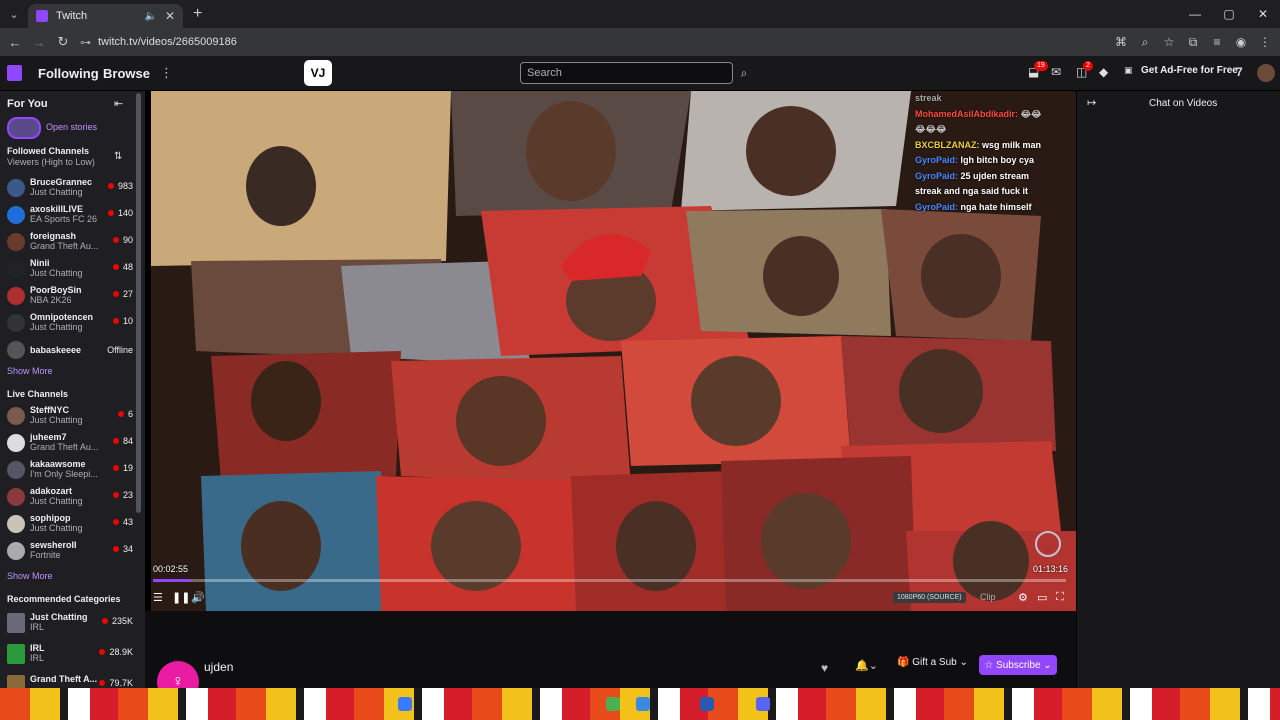 The image size is (1280, 720). I want to click on search-input: Search, so click(626, 73).